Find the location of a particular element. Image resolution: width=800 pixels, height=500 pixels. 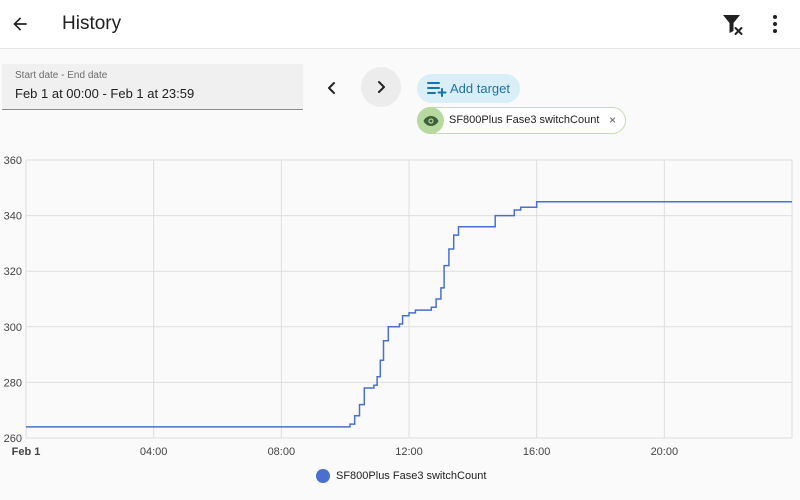

dots-vertical-icon is located at coordinates (775, 24).